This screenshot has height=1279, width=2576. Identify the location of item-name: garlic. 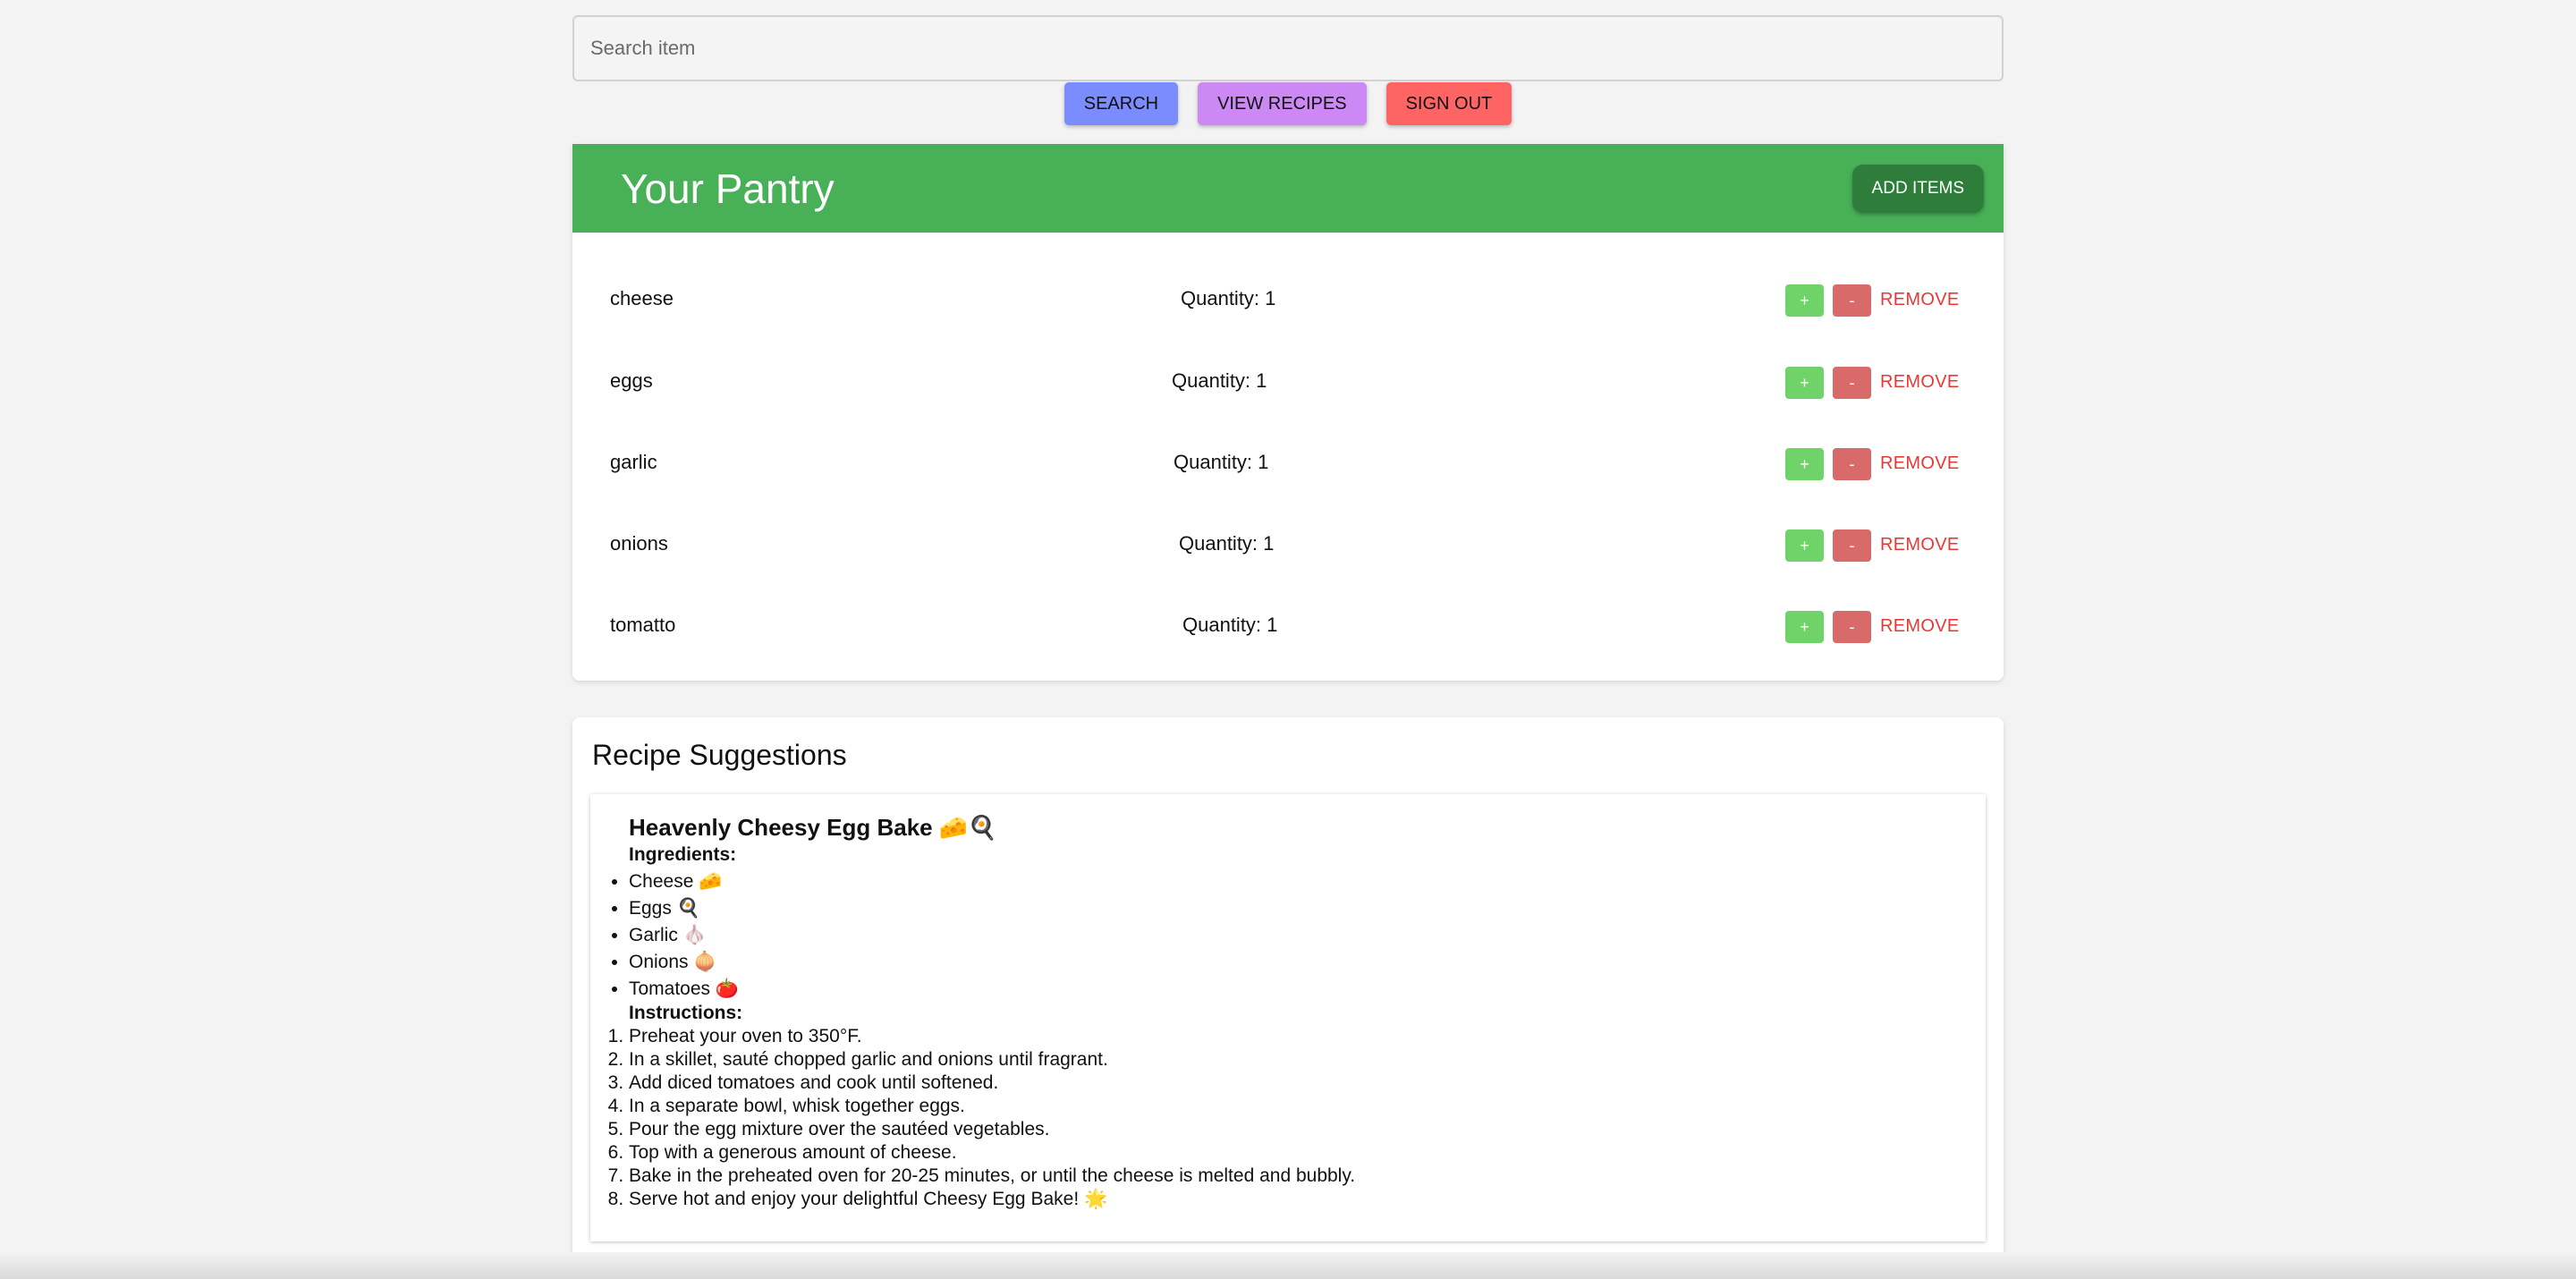
(633, 462).